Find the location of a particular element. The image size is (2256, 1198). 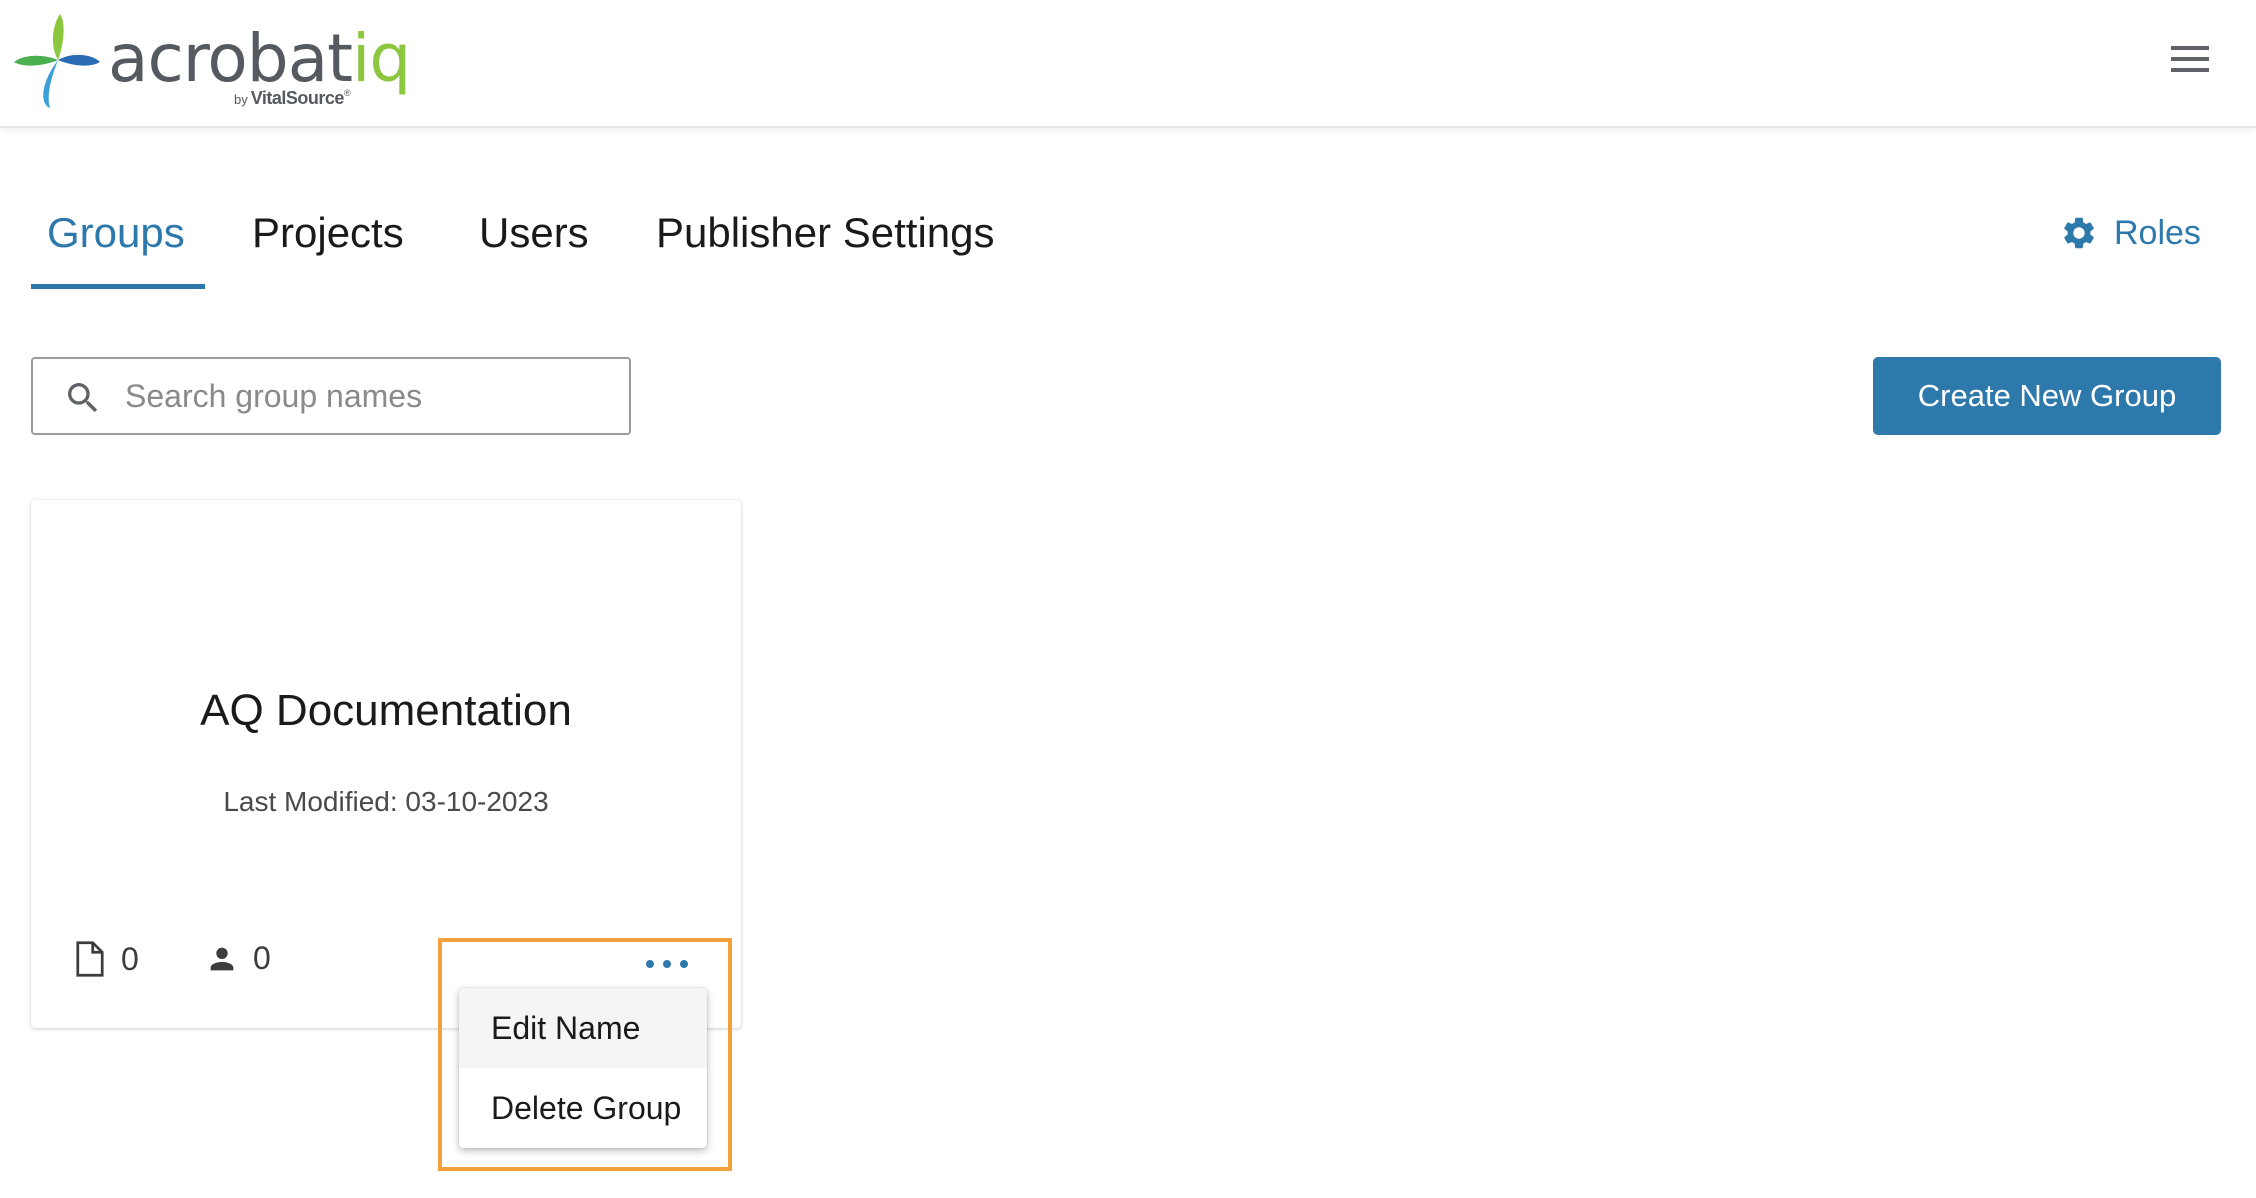

create-new-group-button: Create New Group is located at coordinates (2047, 396).